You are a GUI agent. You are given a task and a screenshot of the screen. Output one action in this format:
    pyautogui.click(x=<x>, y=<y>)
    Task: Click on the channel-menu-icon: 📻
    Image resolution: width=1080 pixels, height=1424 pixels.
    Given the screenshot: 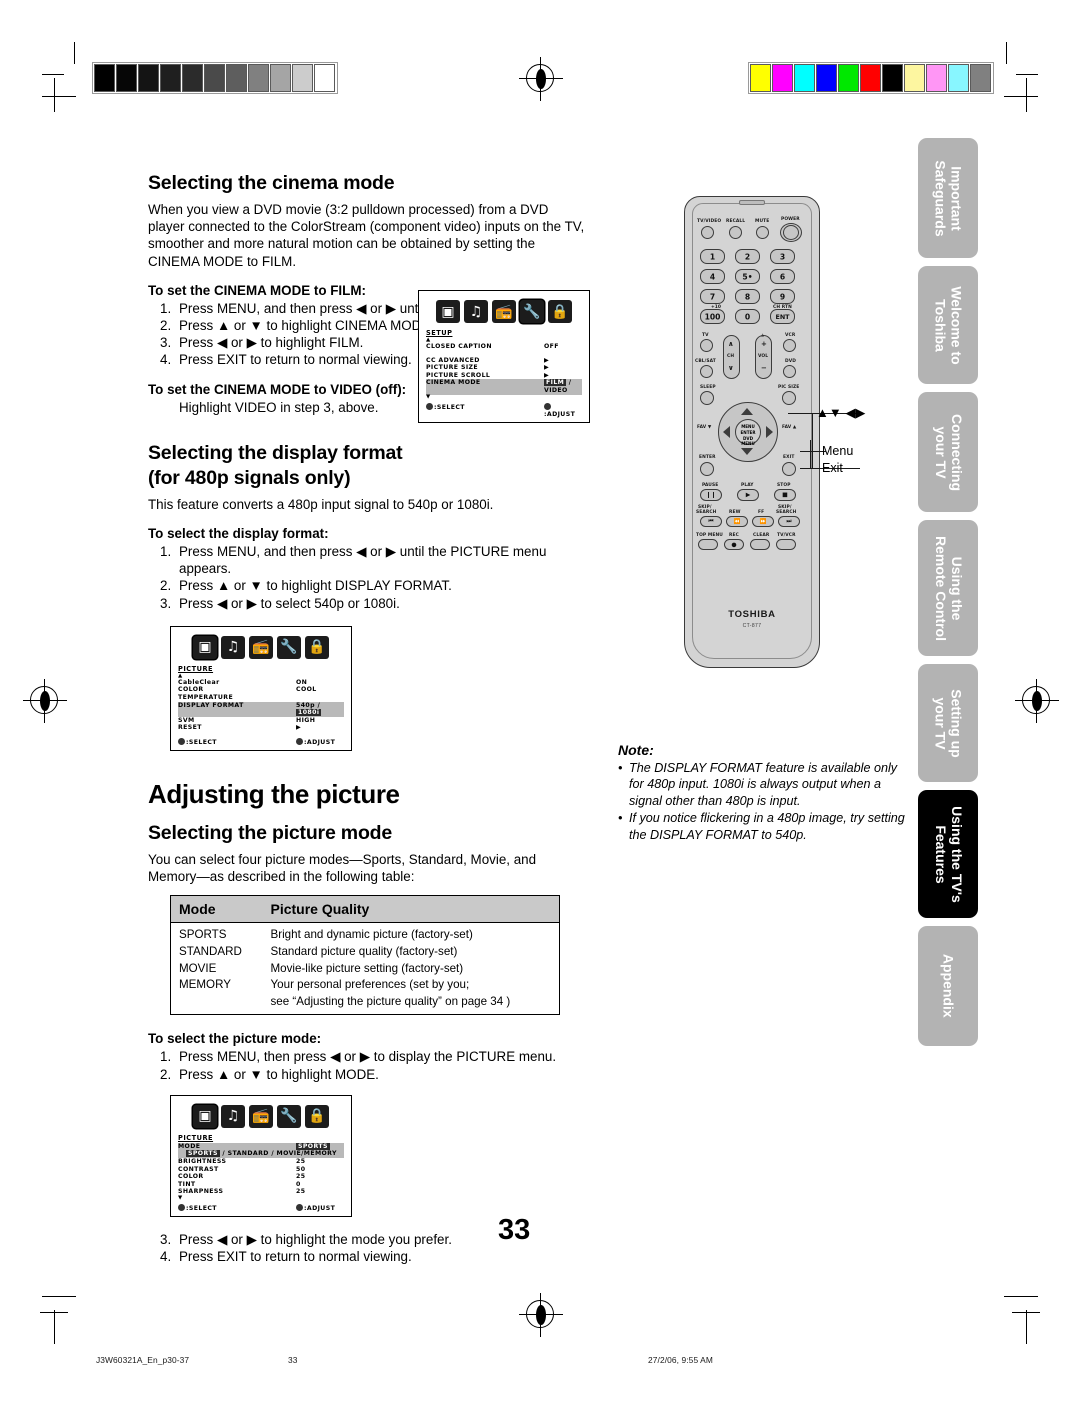 What is the action you would take?
    pyautogui.click(x=261, y=647)
    